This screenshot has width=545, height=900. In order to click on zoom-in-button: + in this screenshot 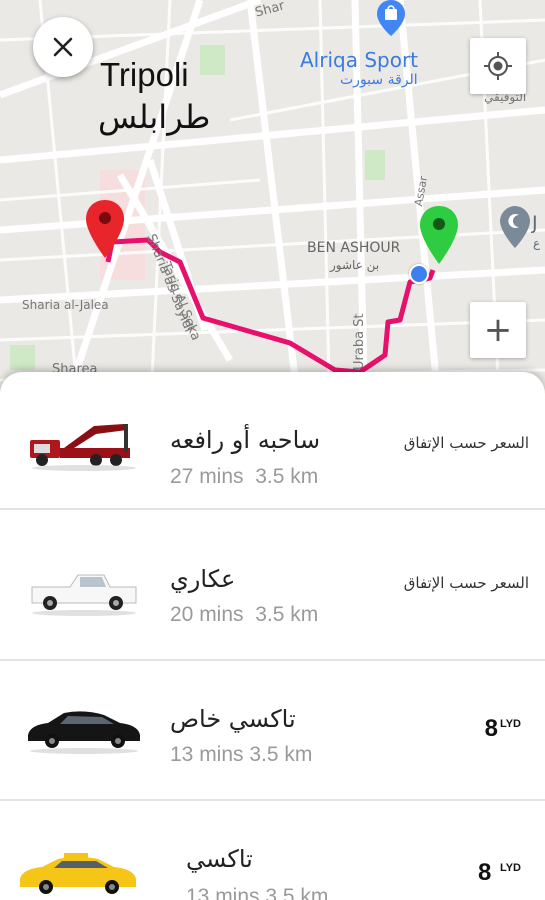, I will do `click(498, 330)`.